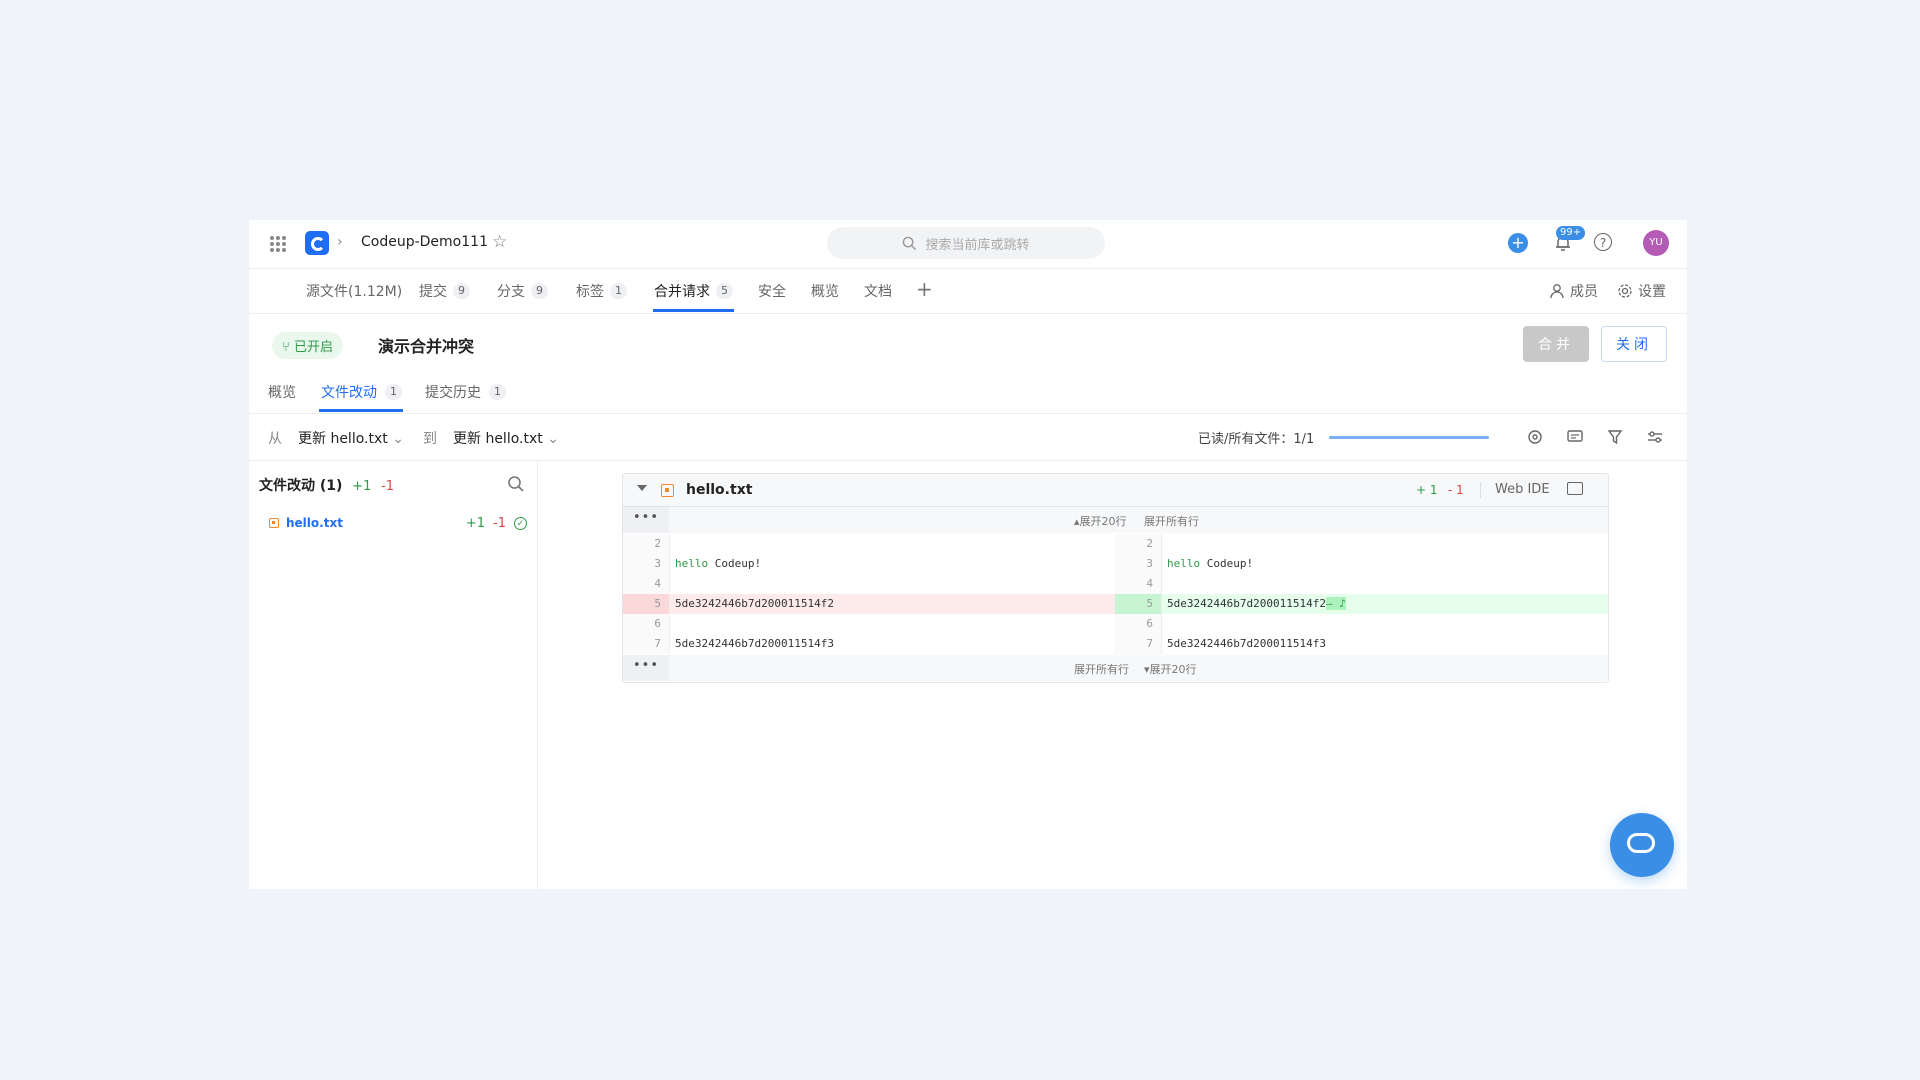 The image size is (1920, 1080). I want to click on tab-label: 文档, so click(878, 292).